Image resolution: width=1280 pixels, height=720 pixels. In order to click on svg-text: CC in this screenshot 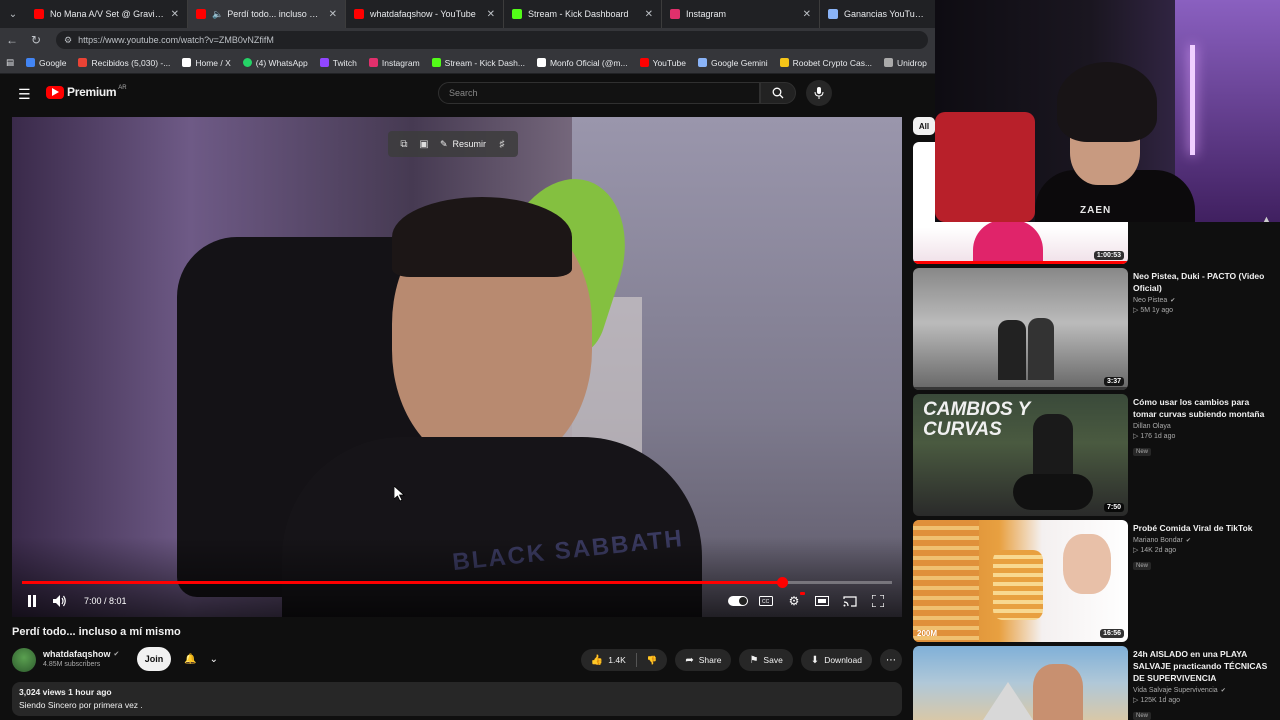, I will do `click(766, 602)`.